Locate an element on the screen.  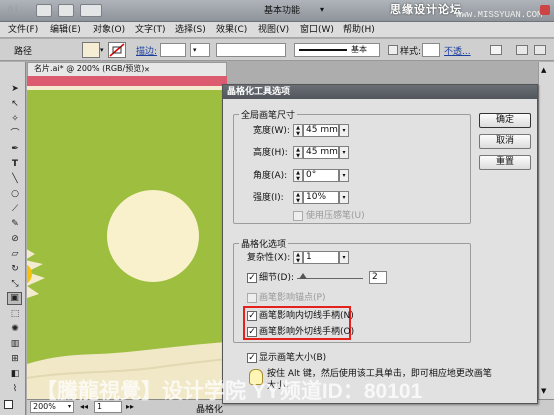
chevron-down-icon: ▾ is located at coordinates (322, 9).